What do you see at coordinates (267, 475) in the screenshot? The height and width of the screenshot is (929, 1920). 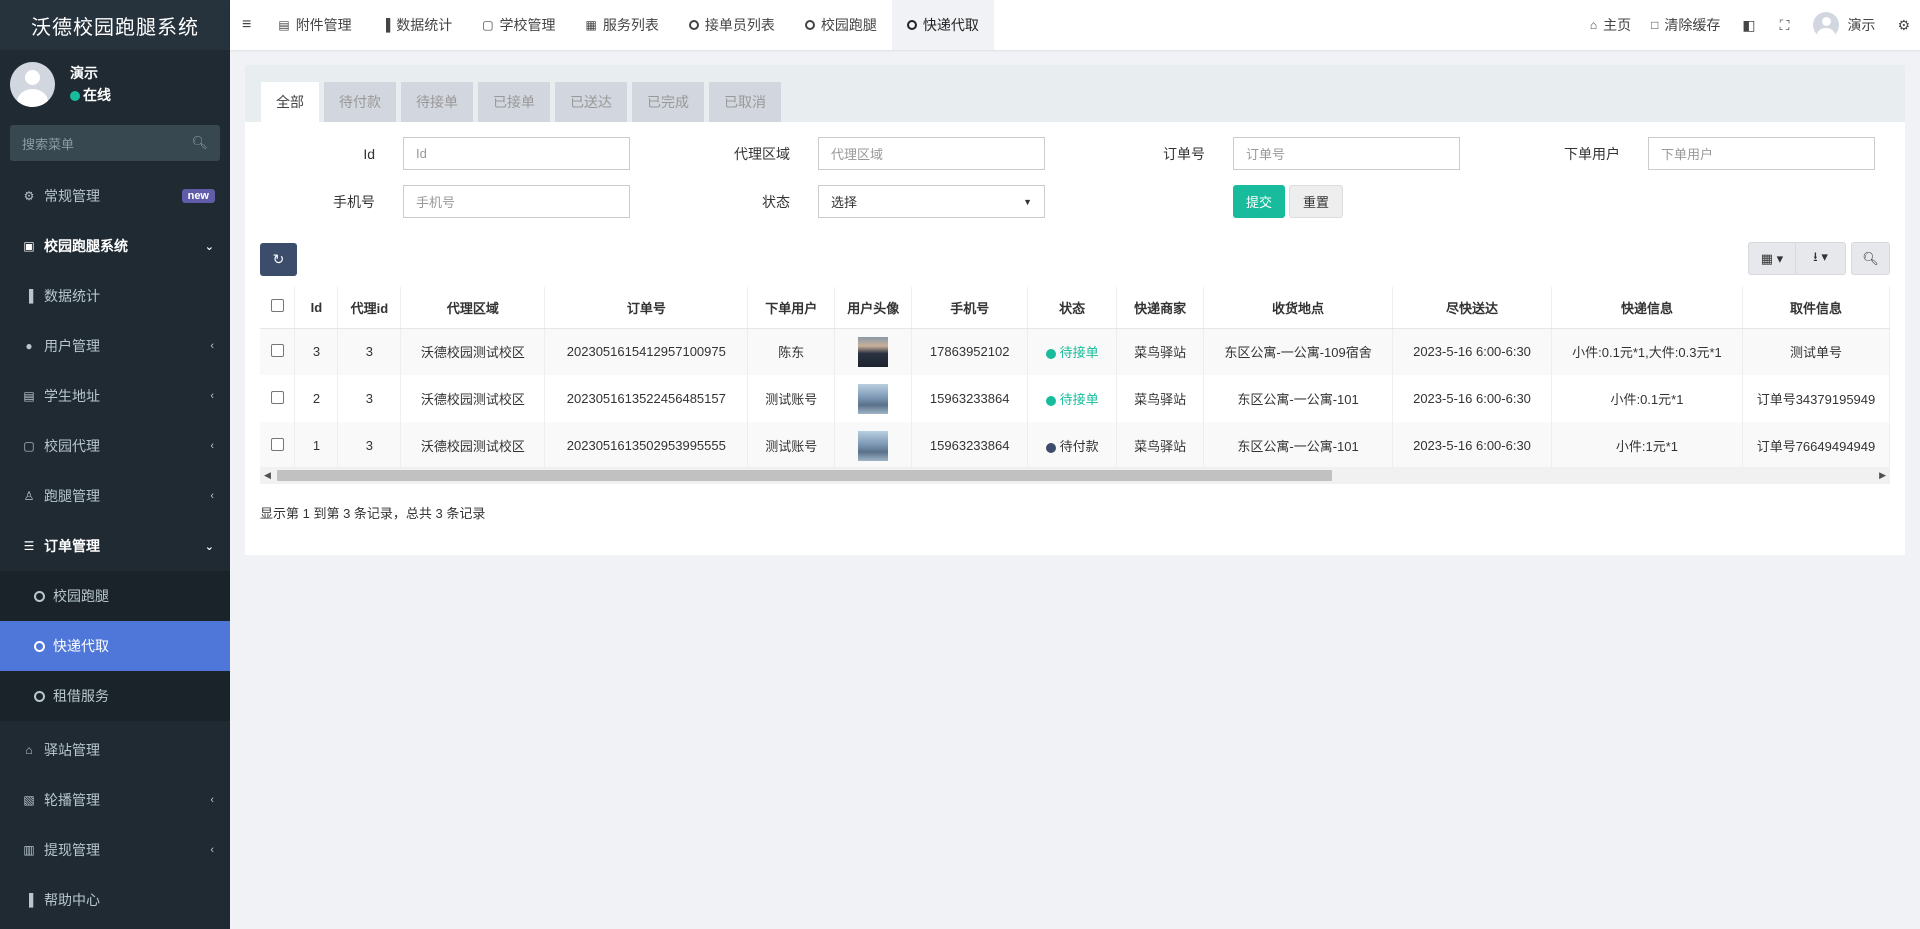 I see `scroll-left-icon: ◀` at bounding box center [267, 475].